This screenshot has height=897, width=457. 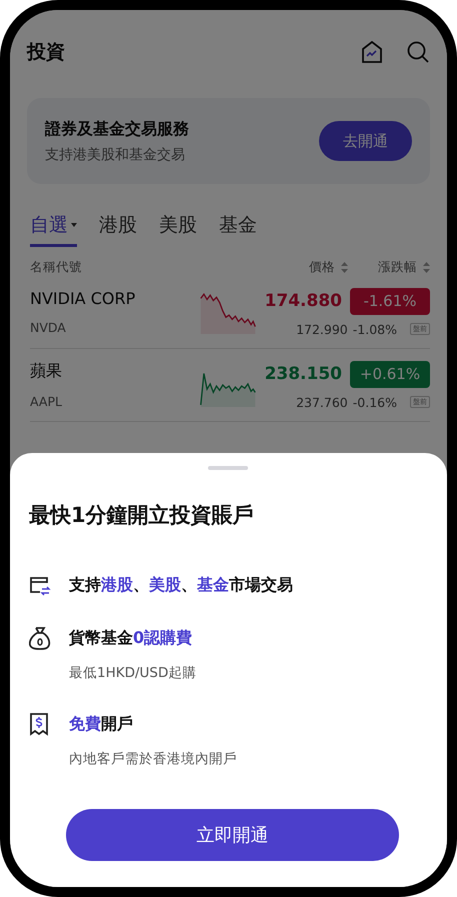 I want to click on premarket-change: -1.08%, so click(x=374, y=329).